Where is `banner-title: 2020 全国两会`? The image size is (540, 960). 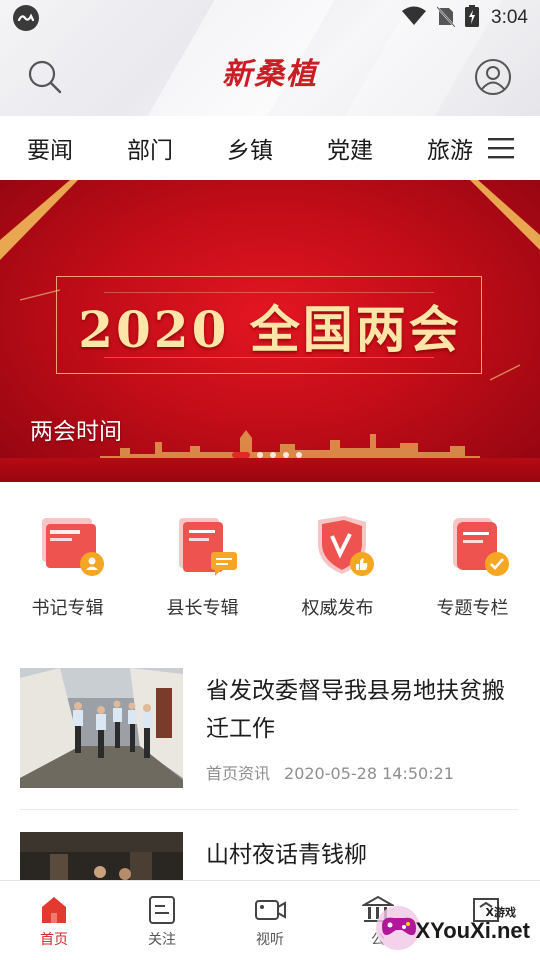
banner-title: 2020 全国两会 is located at coordinates (270, 329).